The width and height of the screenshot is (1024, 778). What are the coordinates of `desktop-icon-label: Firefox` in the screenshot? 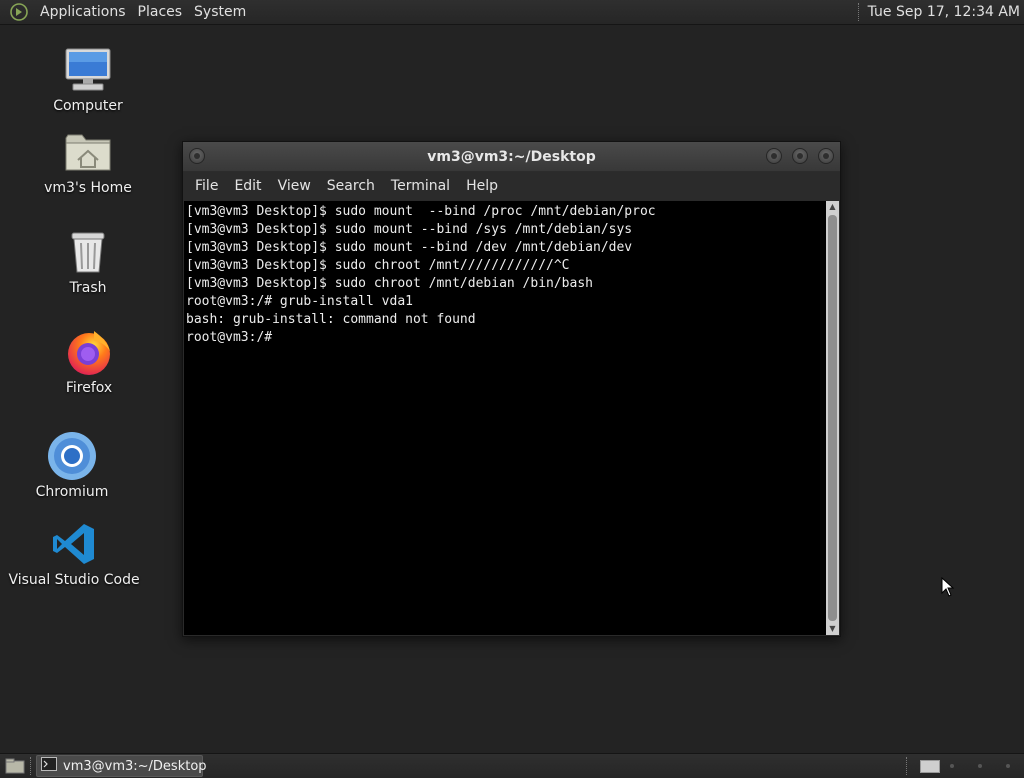 It's located at (89, 388).